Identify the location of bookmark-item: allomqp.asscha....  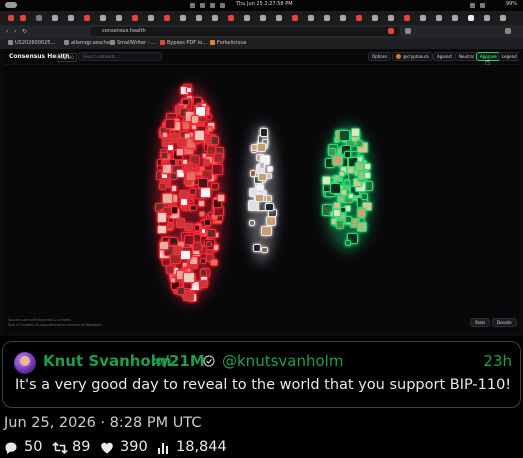
(89, 43).